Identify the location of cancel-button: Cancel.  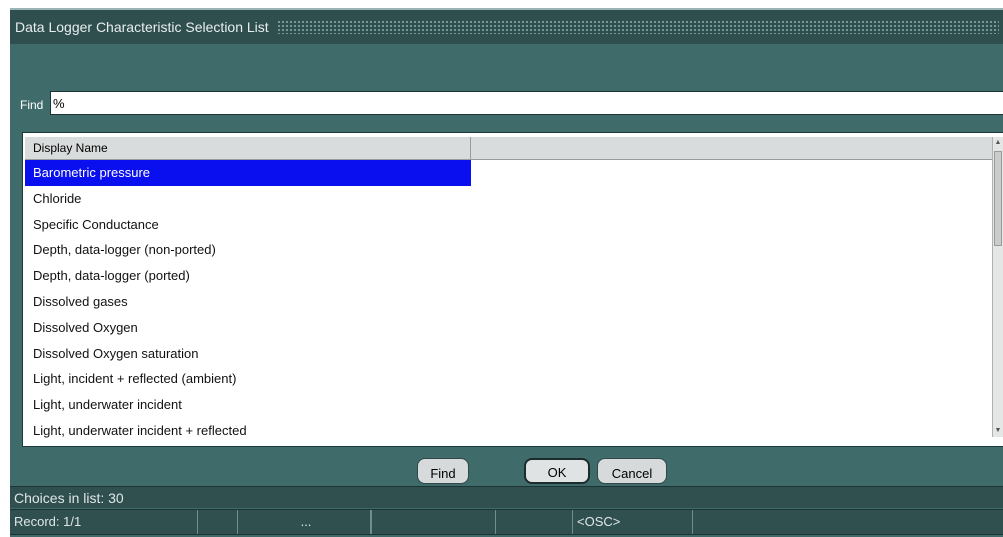
(632, 471).